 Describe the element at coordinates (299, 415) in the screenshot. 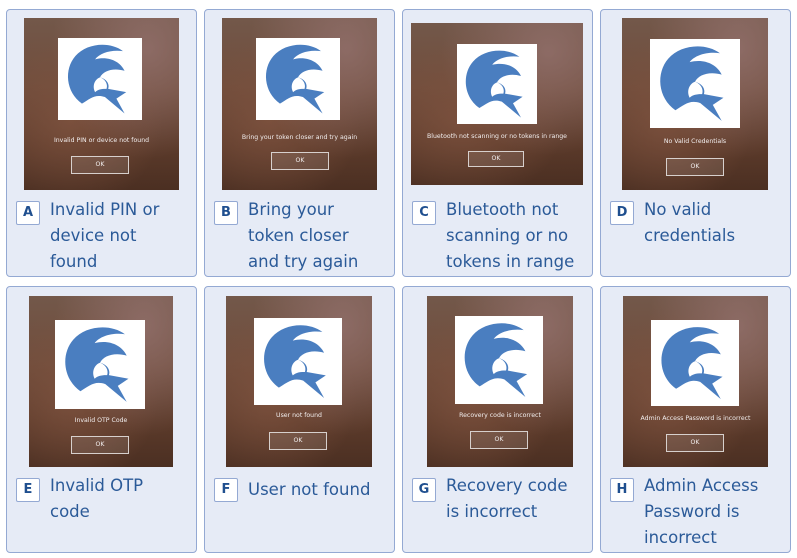

I see `dialog-message: User not found` at that location.